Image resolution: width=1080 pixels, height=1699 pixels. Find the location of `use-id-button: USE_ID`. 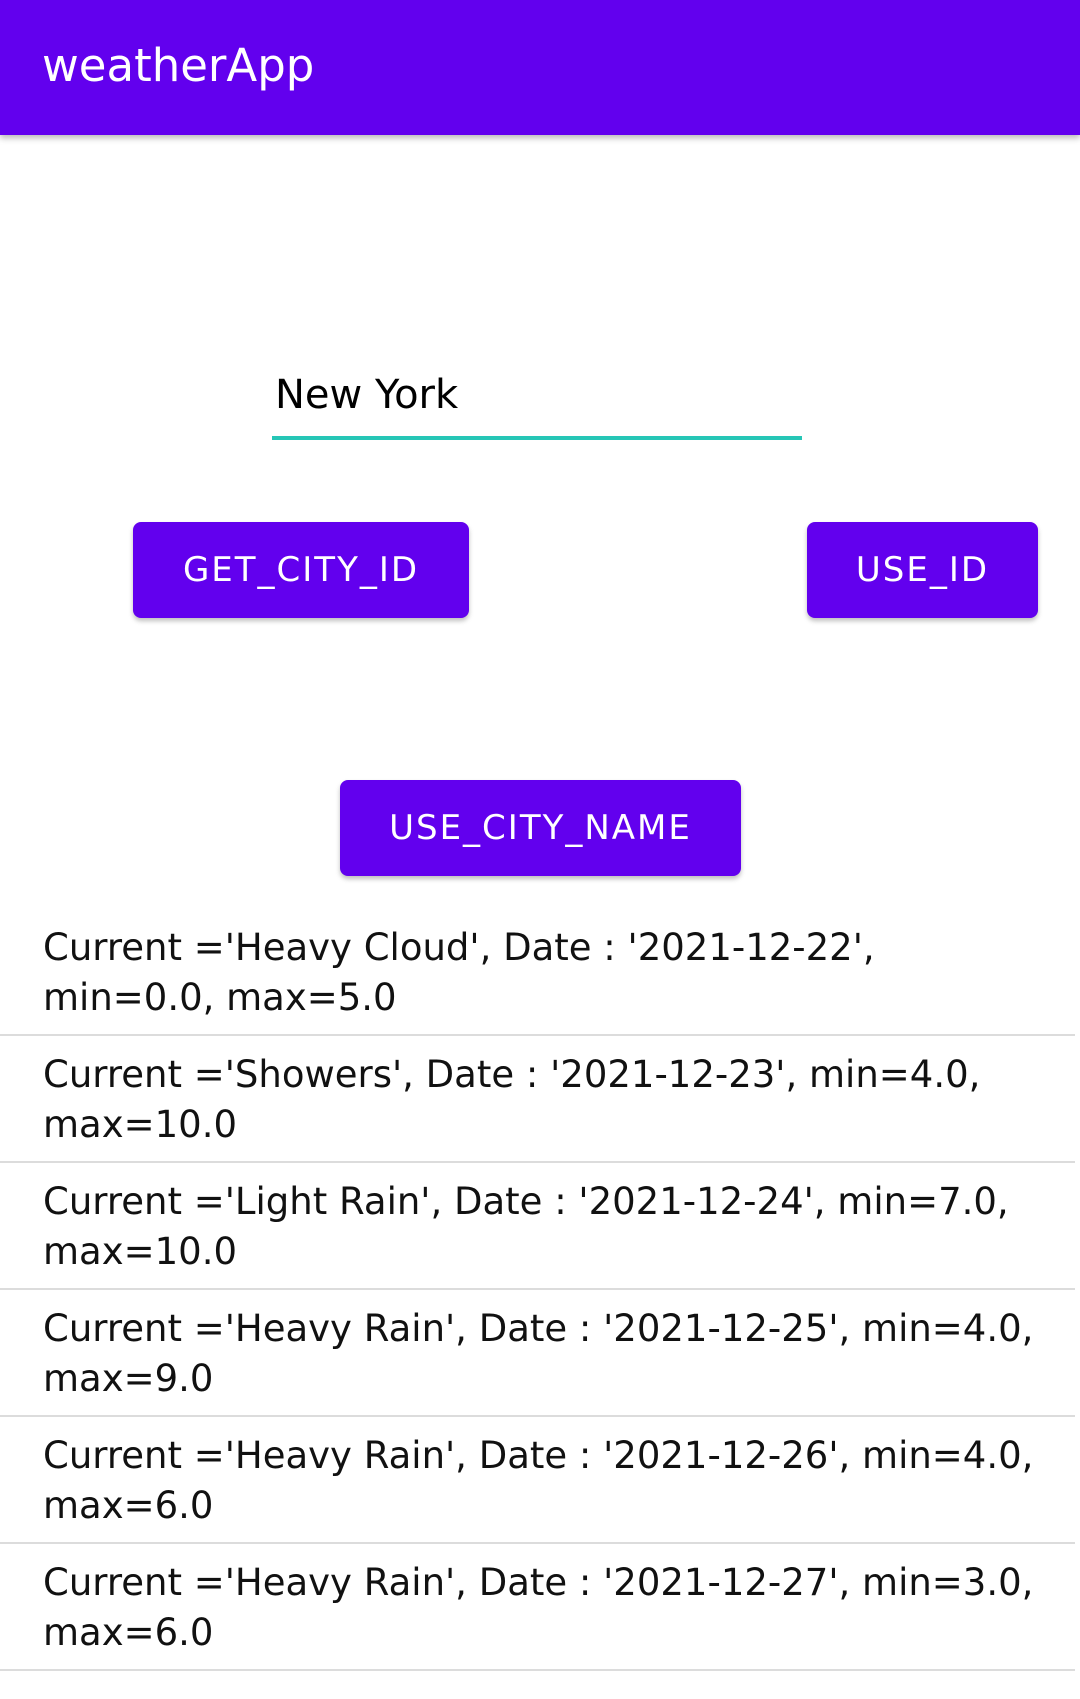

use-id-button: USE_ID is located at coordinates (922, 570).